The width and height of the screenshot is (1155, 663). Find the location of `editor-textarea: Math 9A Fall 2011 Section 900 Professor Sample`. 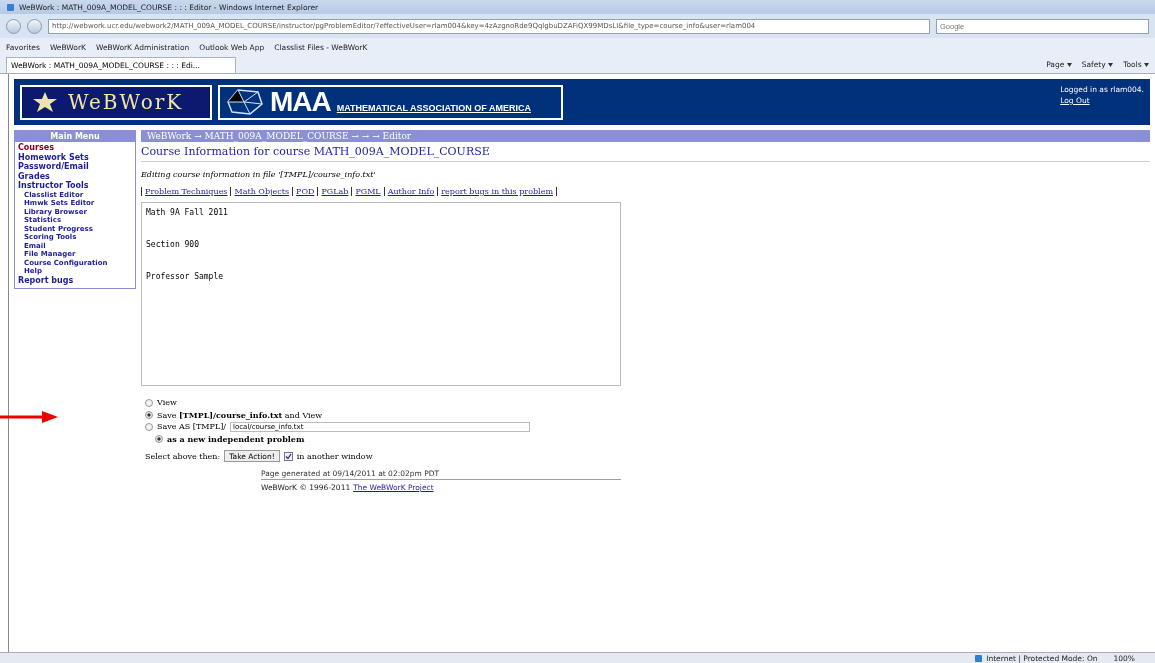

editor-textarea: Math 9A Fall 2011 Section 900 Professor Sample is located at coordinates (381, 294).